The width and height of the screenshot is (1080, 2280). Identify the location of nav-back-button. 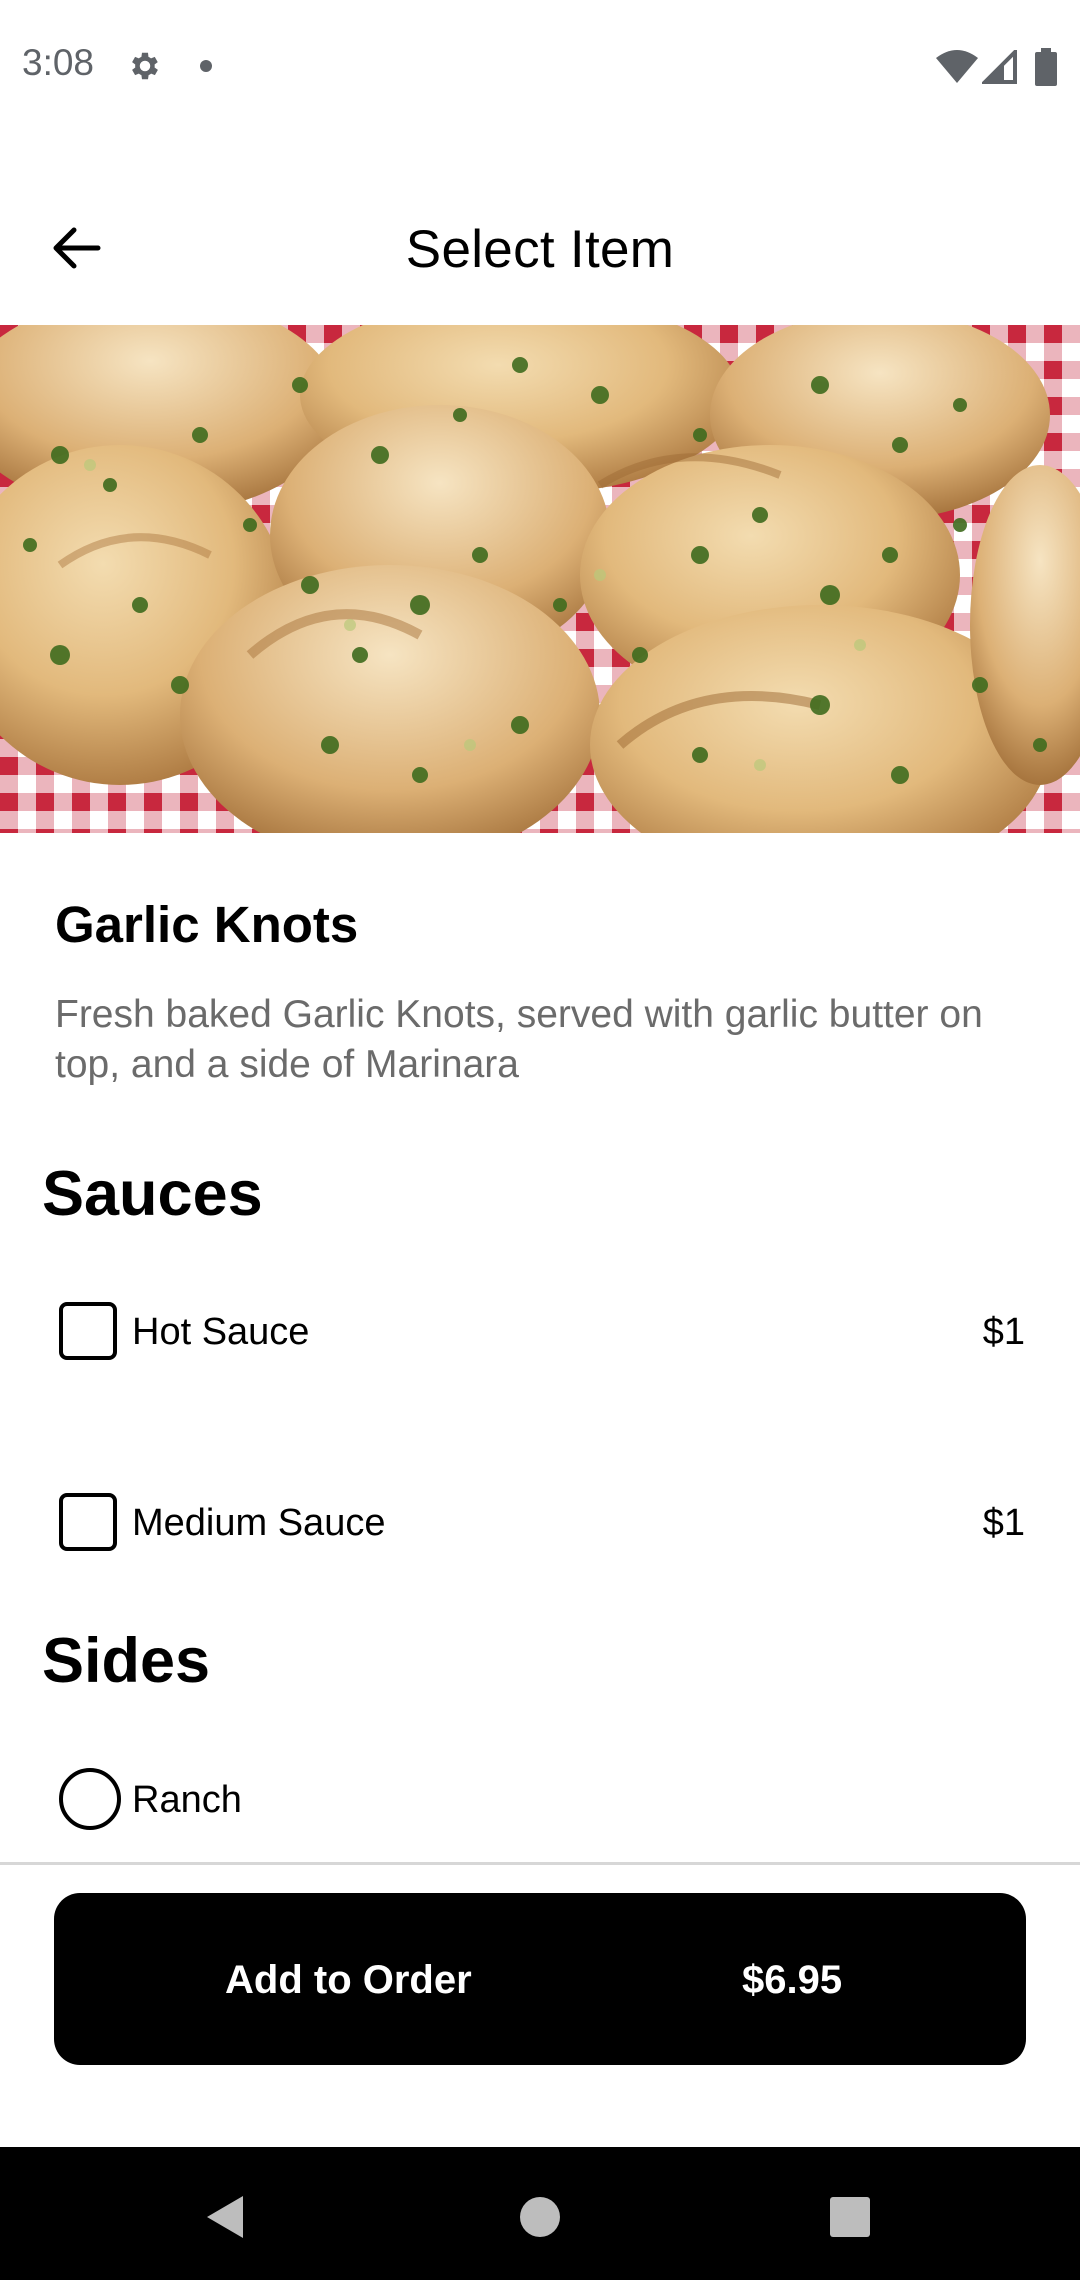
(225, 2217).